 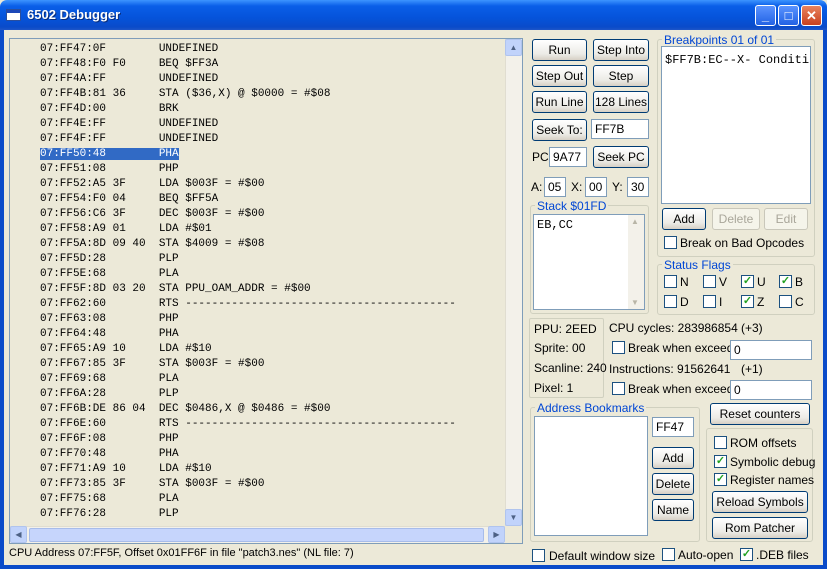 I want to click on flag-z-checkbox: ✓, so click(x=747, y=301).